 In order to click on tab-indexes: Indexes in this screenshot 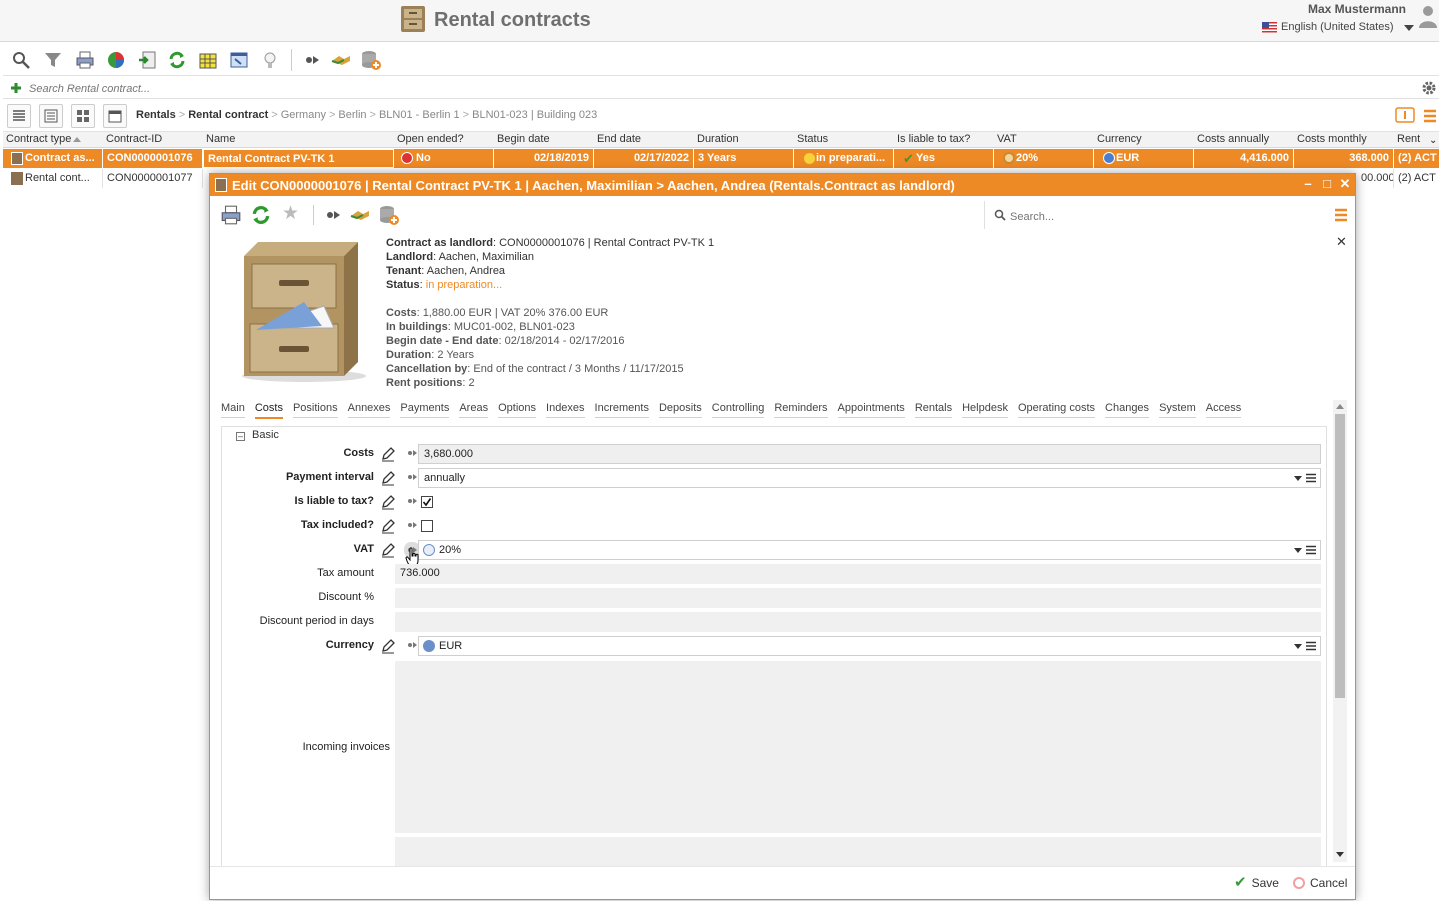, I will do `click(565, 410)`.